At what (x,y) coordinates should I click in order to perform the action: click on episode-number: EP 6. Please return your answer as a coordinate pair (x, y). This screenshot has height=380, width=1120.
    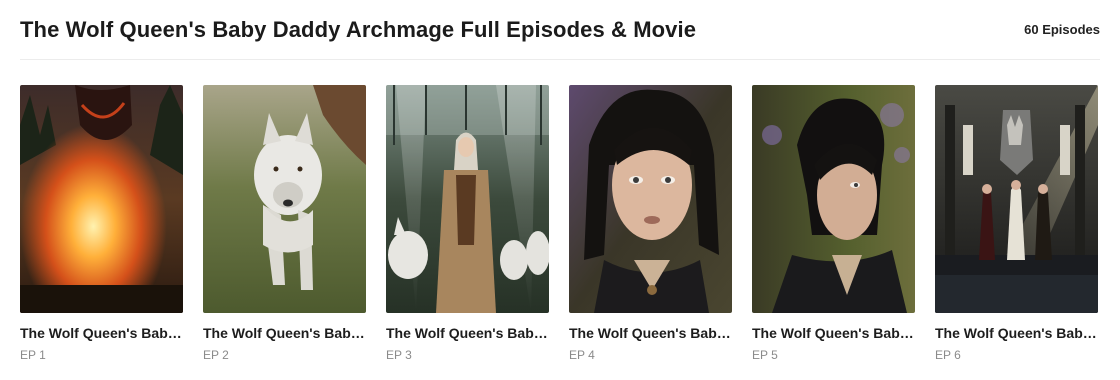
    Looking at the image, I should click on (948, 355).